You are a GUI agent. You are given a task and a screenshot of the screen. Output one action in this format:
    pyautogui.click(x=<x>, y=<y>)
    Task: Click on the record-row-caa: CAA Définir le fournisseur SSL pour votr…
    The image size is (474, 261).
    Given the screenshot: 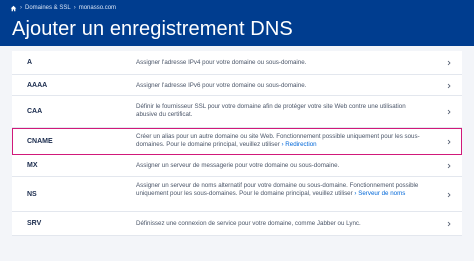 What is the action you would take?
    pyautogui.click(x=237, y=112)
    